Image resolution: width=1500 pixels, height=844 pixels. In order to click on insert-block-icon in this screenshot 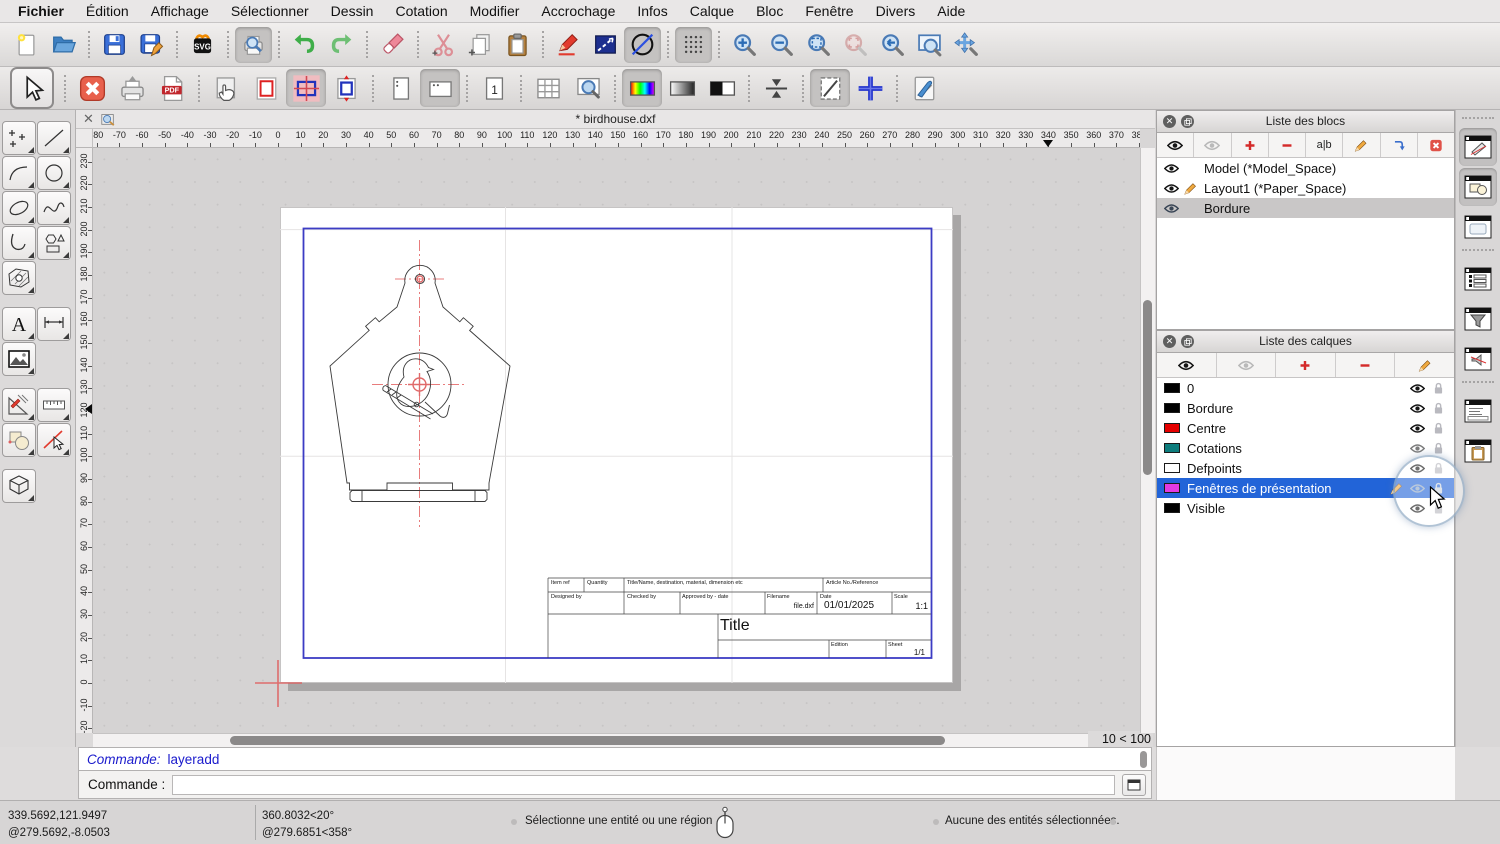, I will do `click(1399, 145)`.